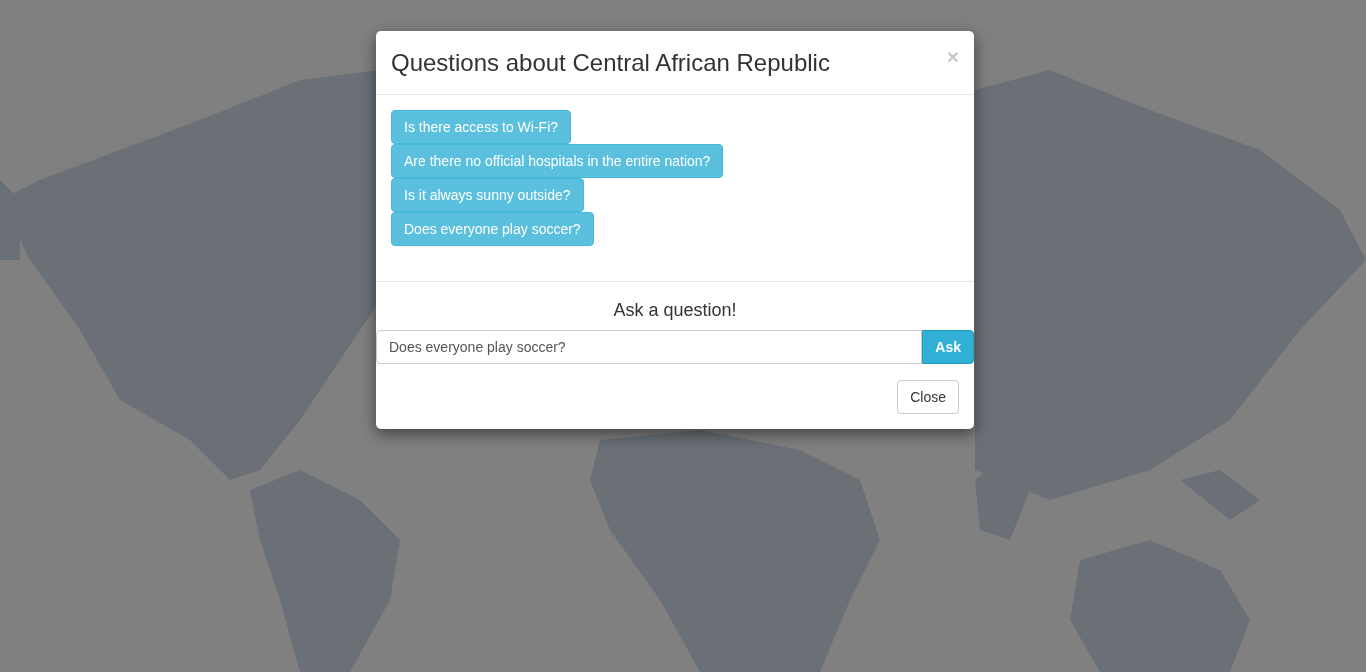 This screenshot has height=672, width=1366. Describe the element at coordinates (675, 310) in the screenshot. I see `ask-heading: Ask a question!` at that location.